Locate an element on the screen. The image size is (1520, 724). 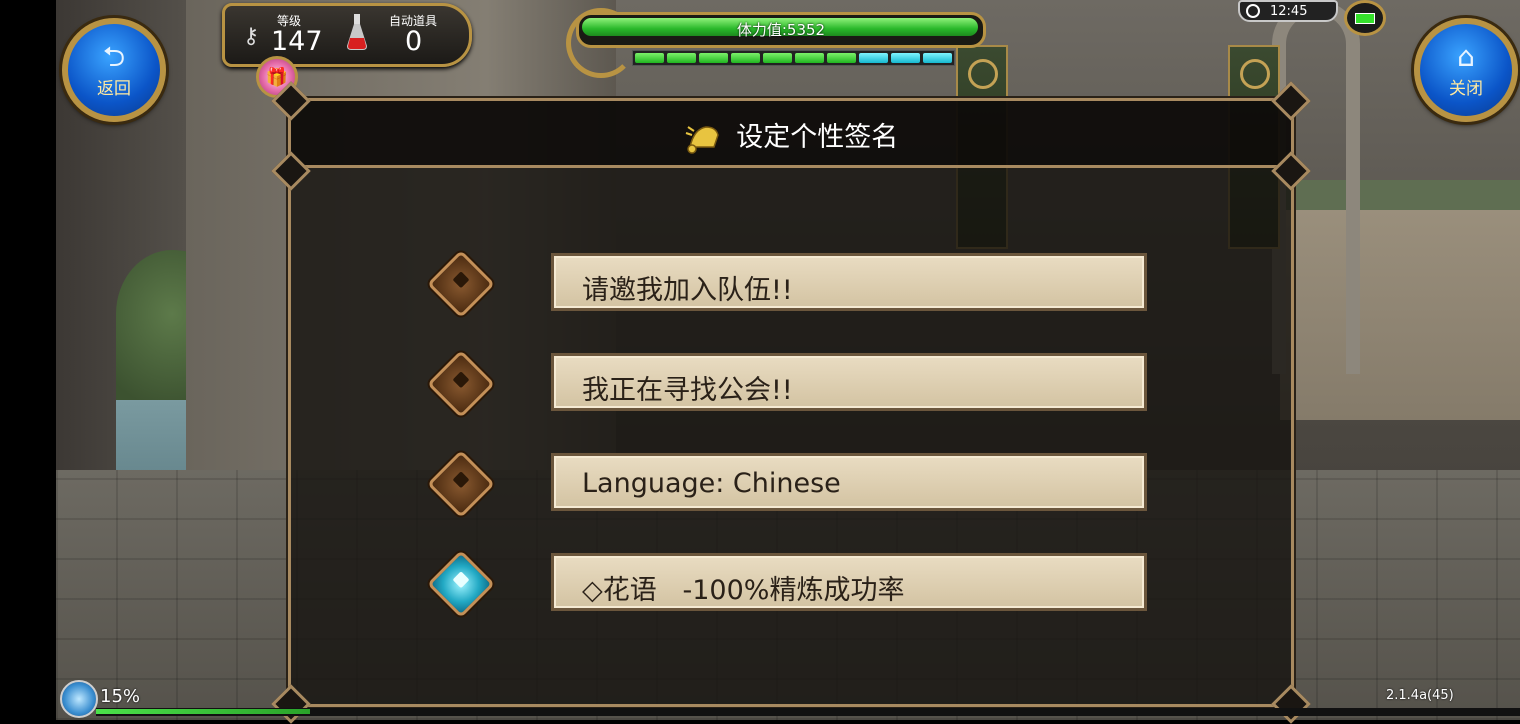
clock-icon is located at coordinates (1253, 11).